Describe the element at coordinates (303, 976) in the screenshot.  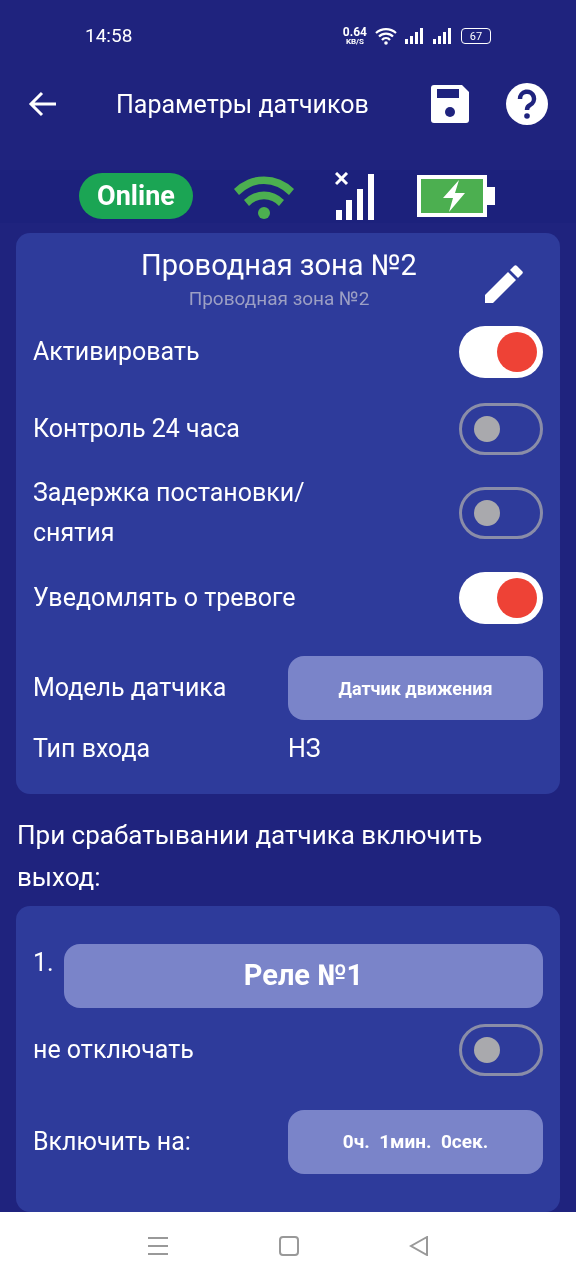
I see `relay-button: Реле №1` at that location.